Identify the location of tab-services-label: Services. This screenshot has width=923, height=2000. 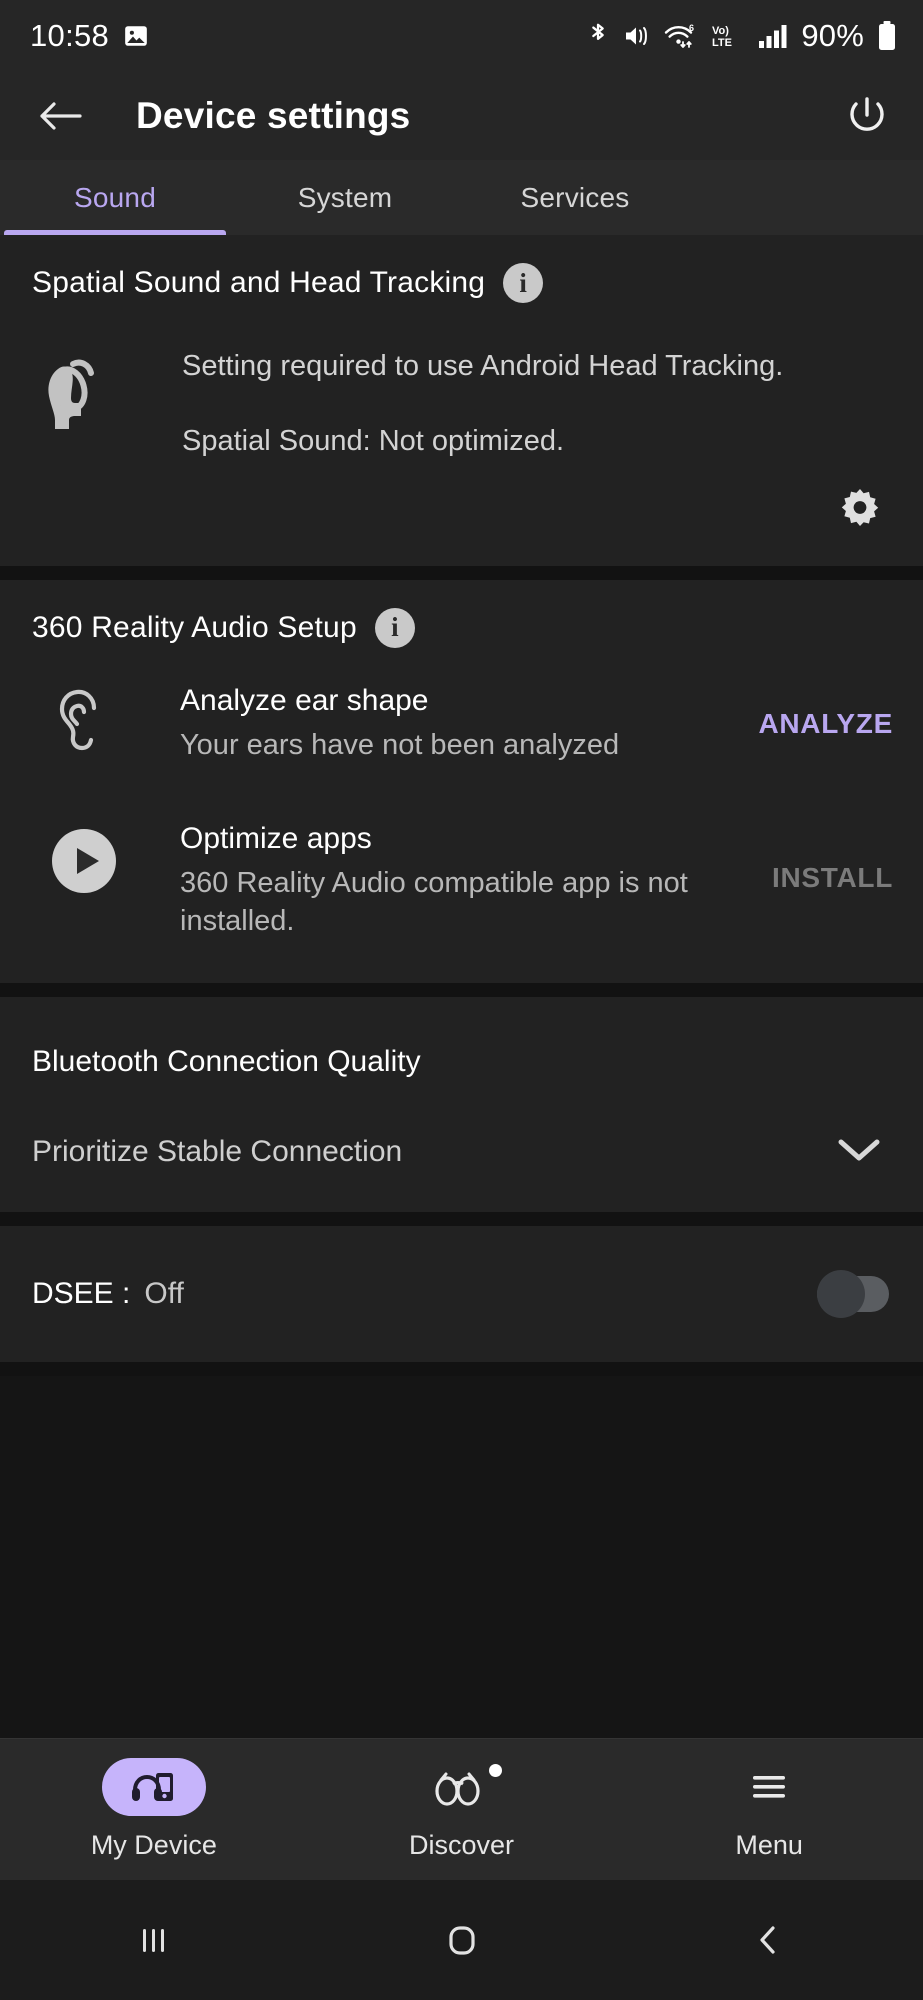
(575, 197).